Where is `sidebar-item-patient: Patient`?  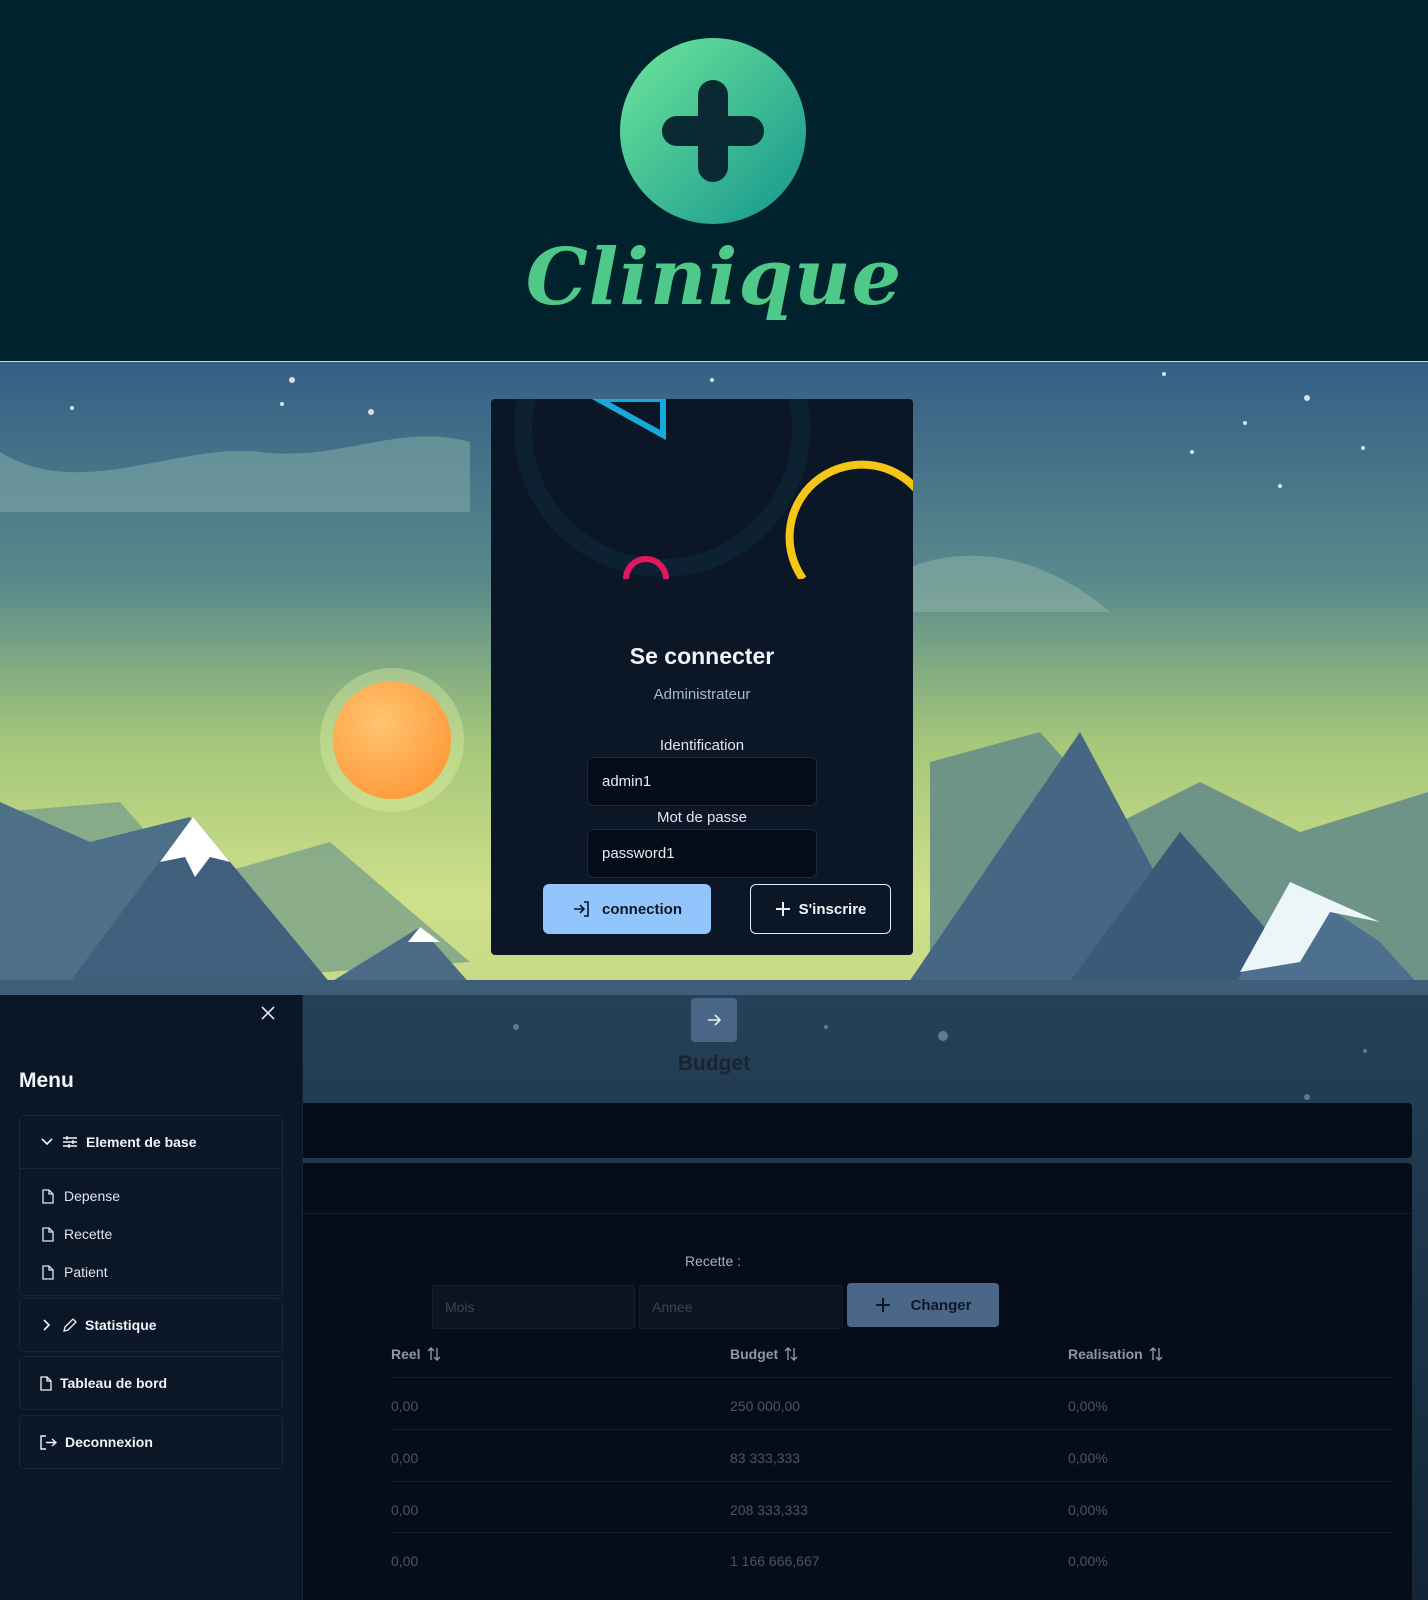
sidebar-item-patient: Patient is located at coordinates (151, 1272).